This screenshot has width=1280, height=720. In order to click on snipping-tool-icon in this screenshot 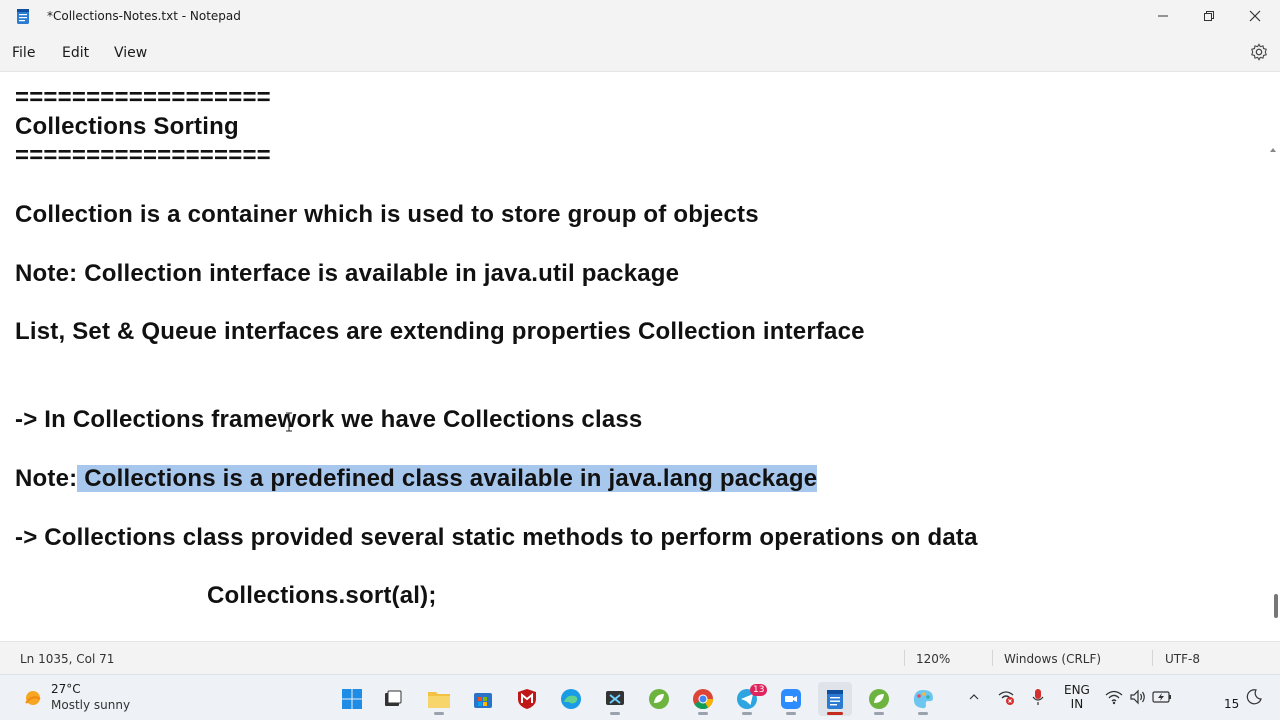, I will do `click(615, 698)`.